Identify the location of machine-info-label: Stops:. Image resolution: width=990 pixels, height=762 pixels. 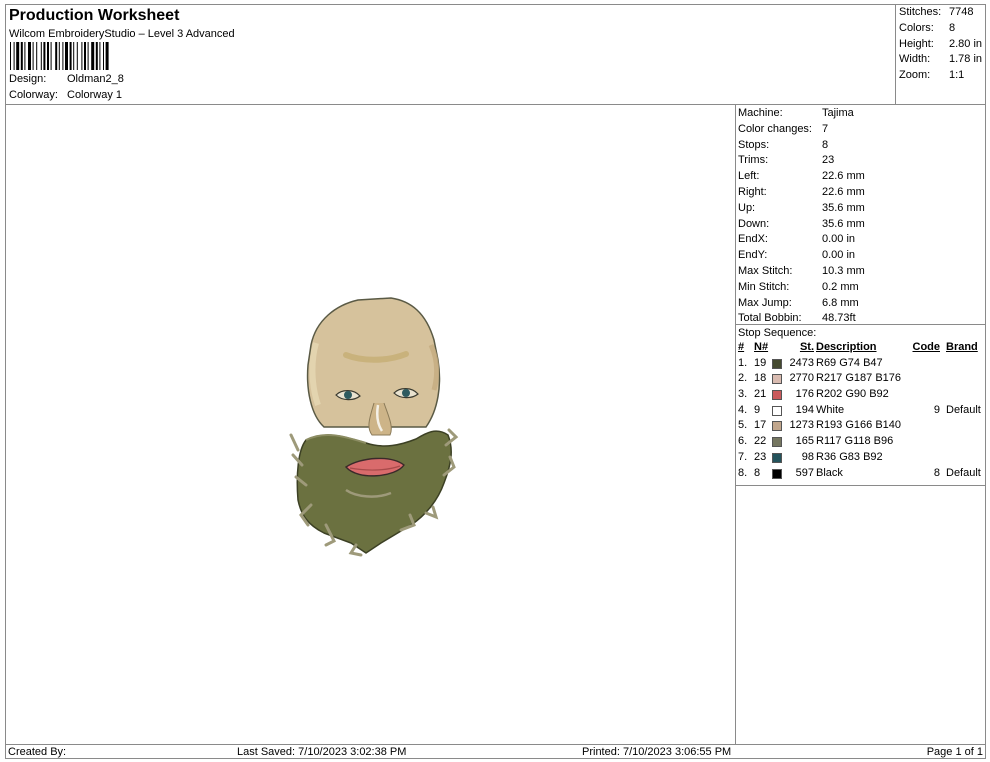
(754, 144).